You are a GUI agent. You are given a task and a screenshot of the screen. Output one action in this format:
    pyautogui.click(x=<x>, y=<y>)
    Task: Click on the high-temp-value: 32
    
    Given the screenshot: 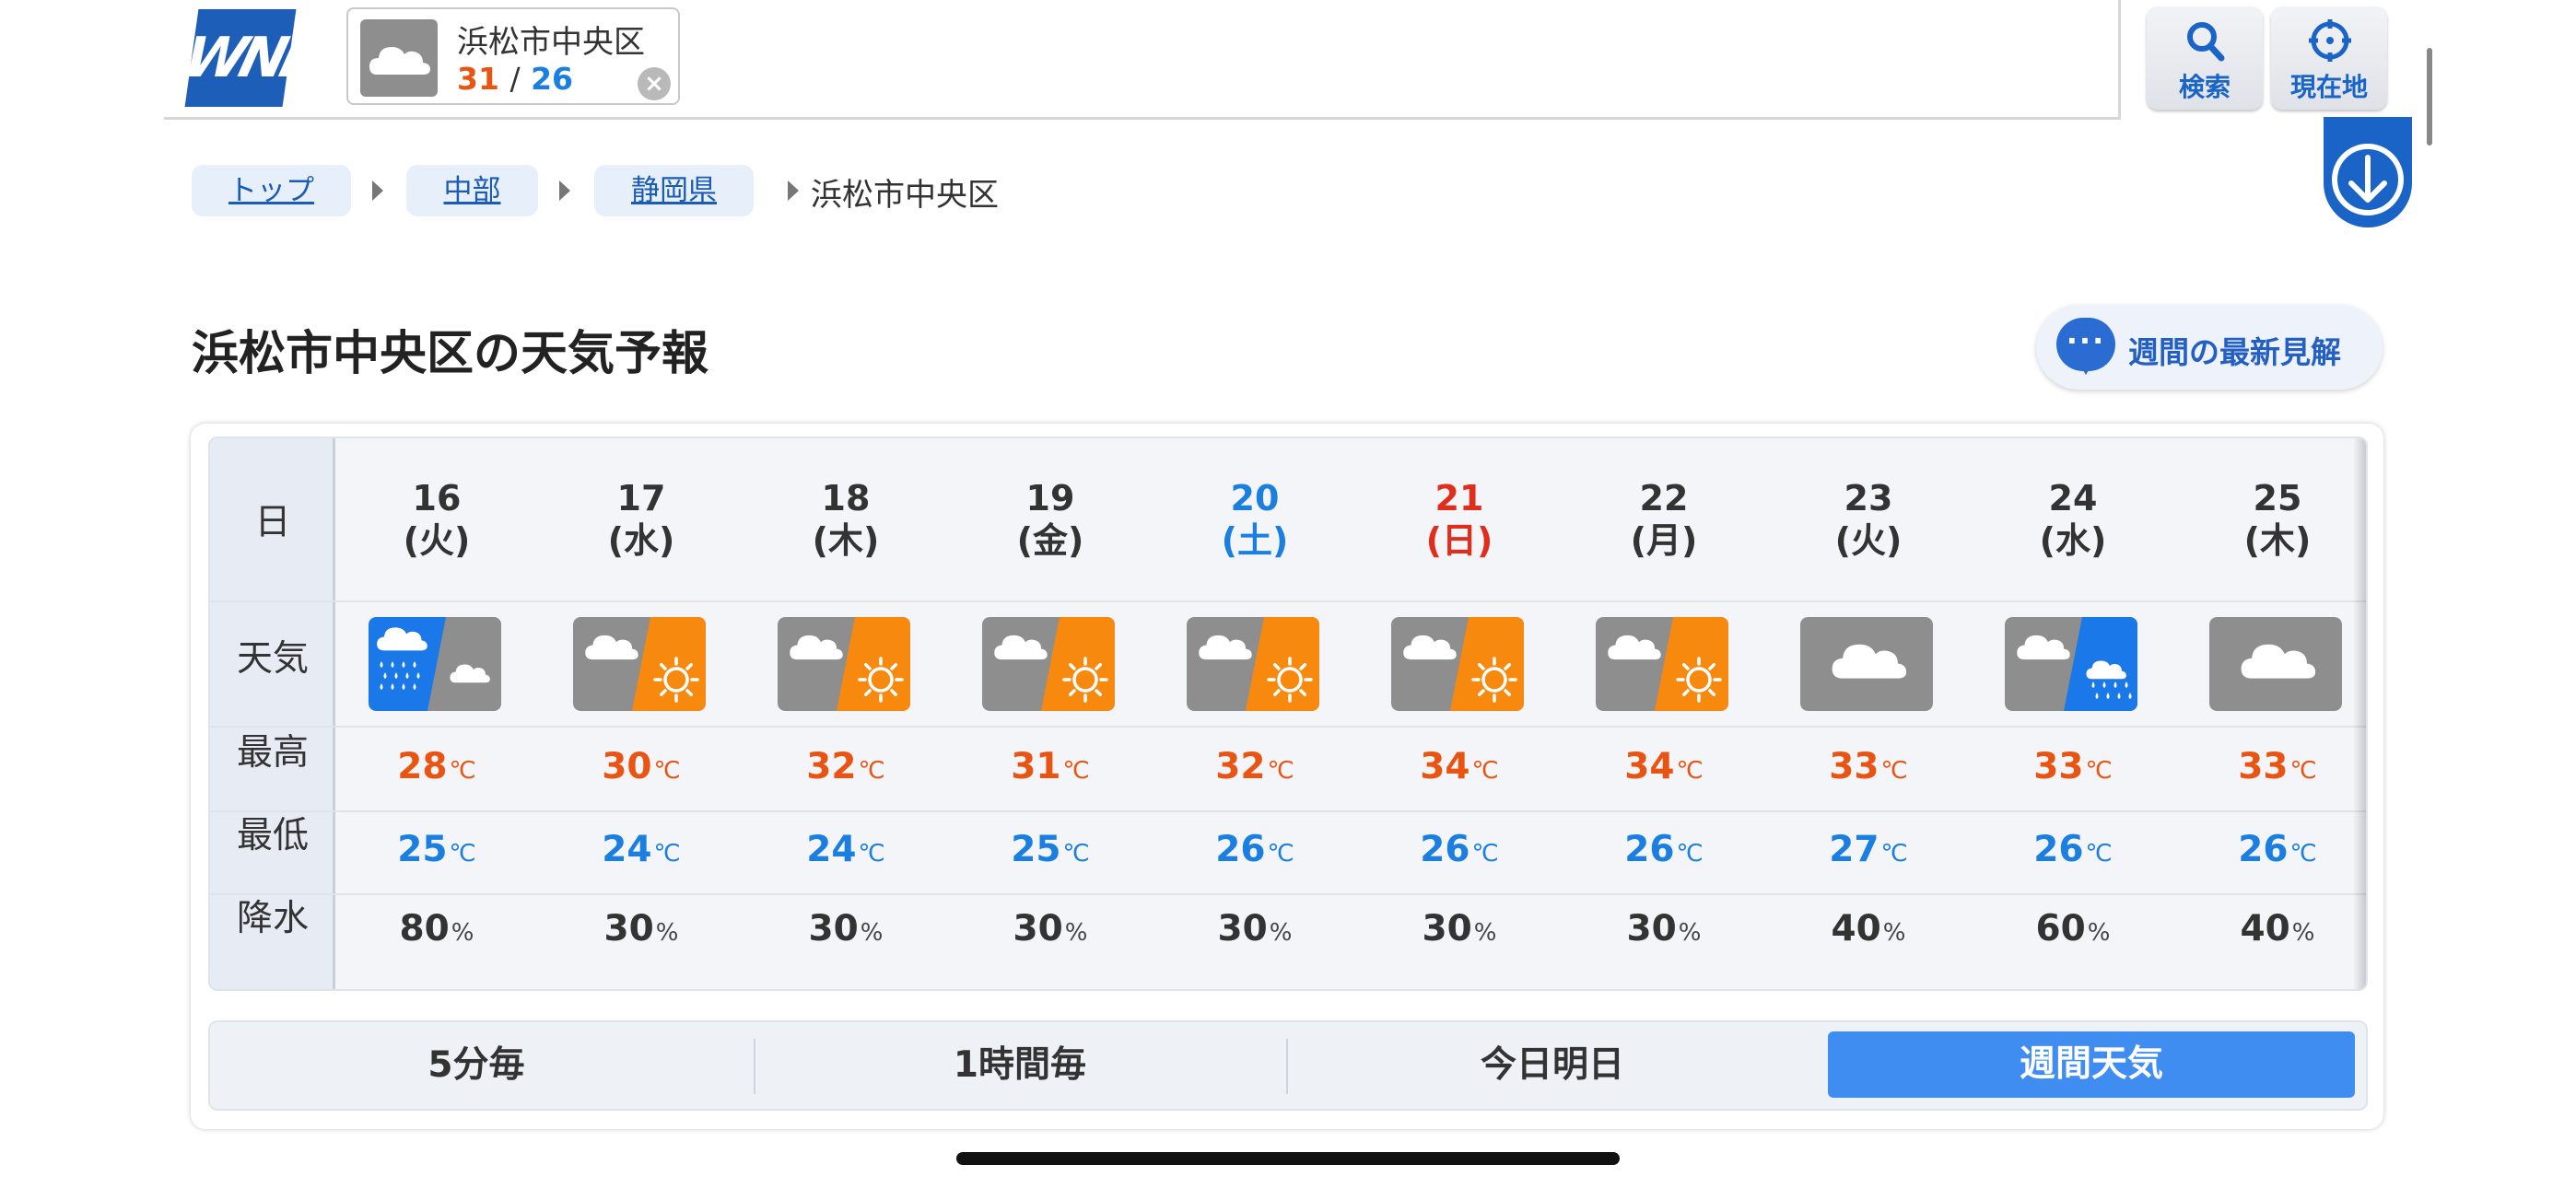 What is the action you would take?
    pyautogui.click(x=831, y=766)
    